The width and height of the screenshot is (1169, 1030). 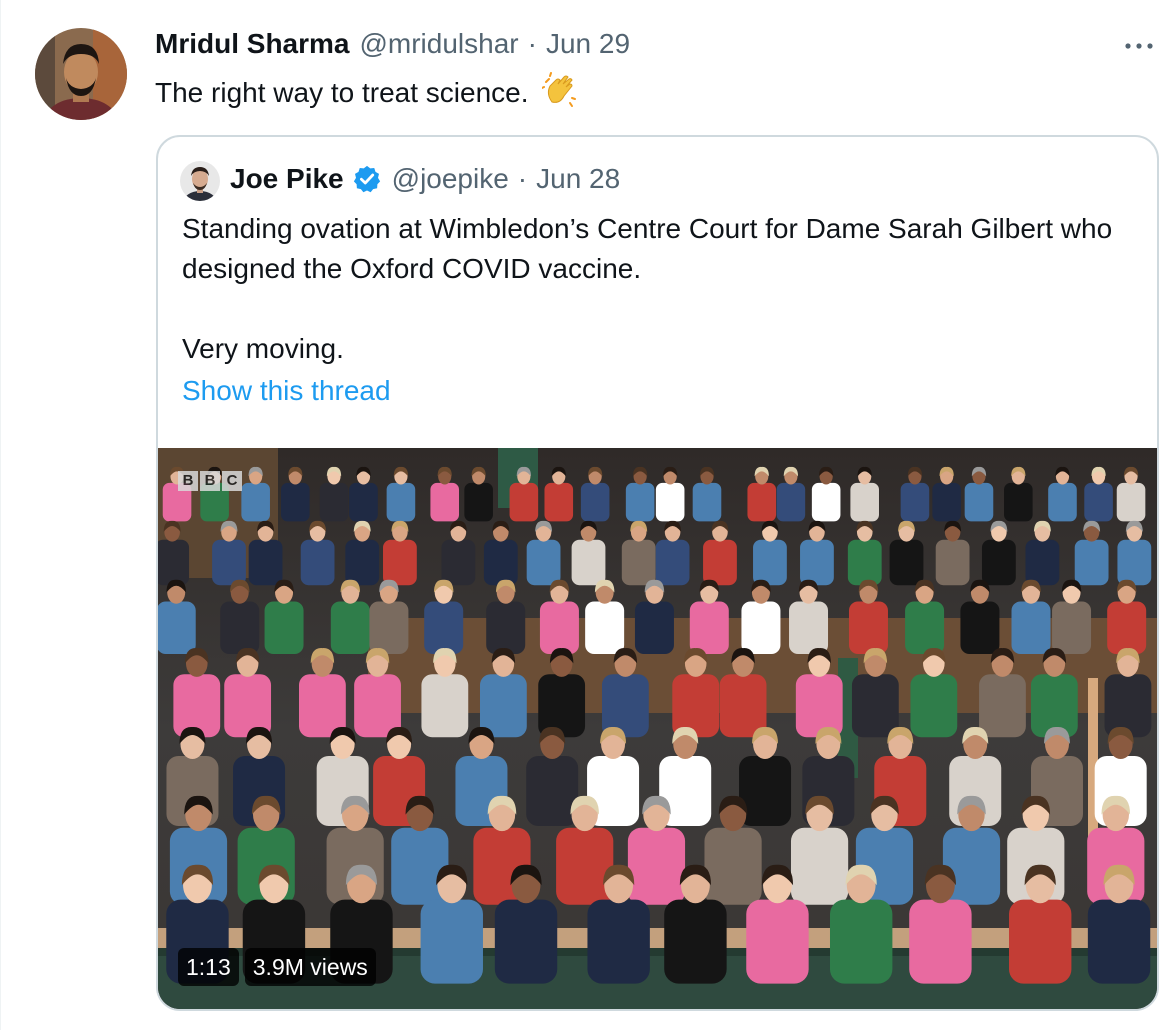 What do you see at coordinates (81, 74) in the screenshot?
I see `author-avatar` at bounding box center [81, 74].